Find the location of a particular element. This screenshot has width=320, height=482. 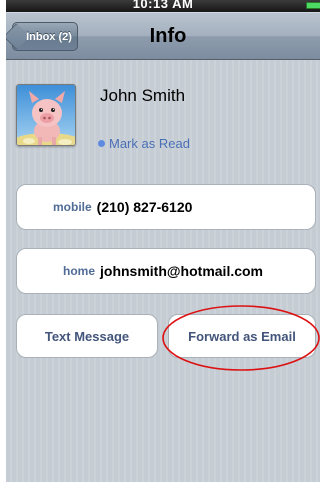

navigation-bar: Inbox (2) Info is located at coordinates (163, 36).